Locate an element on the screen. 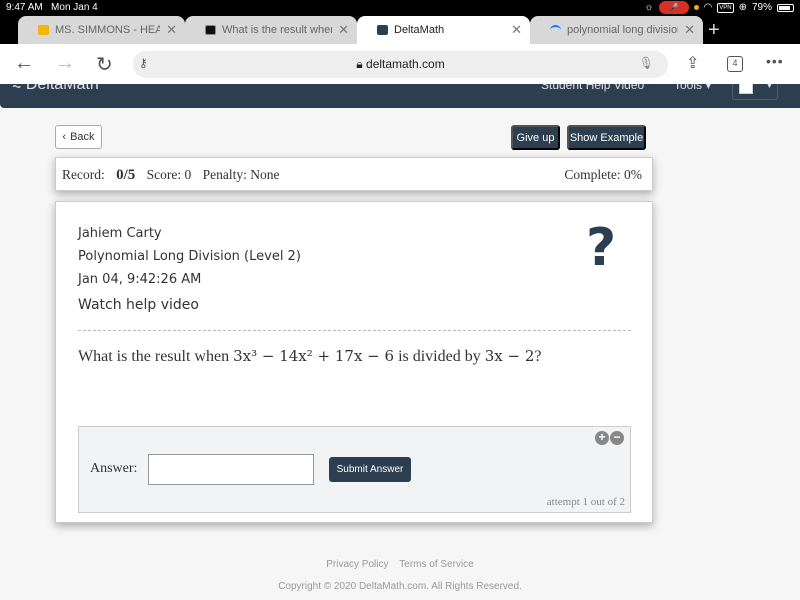 Image resolution: width=800 pixels, height=600 pixels. footer-links: Privacy Policy Terms of Service is located at coordinates (400, 564).